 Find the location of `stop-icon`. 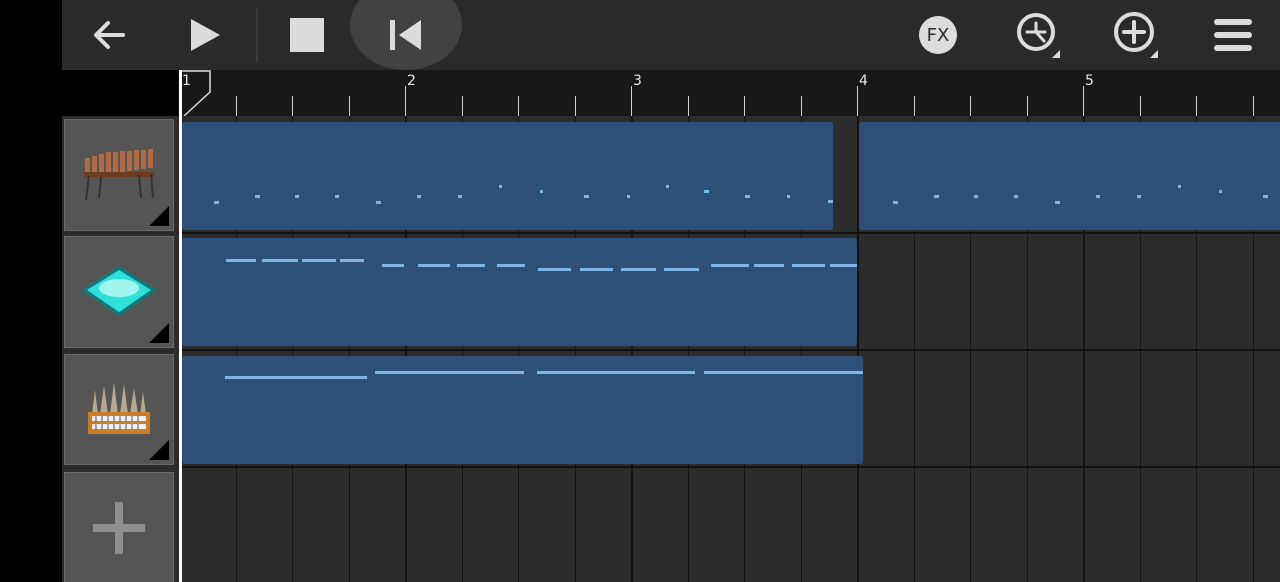

stop-icon is located at coordinates (307, 35).